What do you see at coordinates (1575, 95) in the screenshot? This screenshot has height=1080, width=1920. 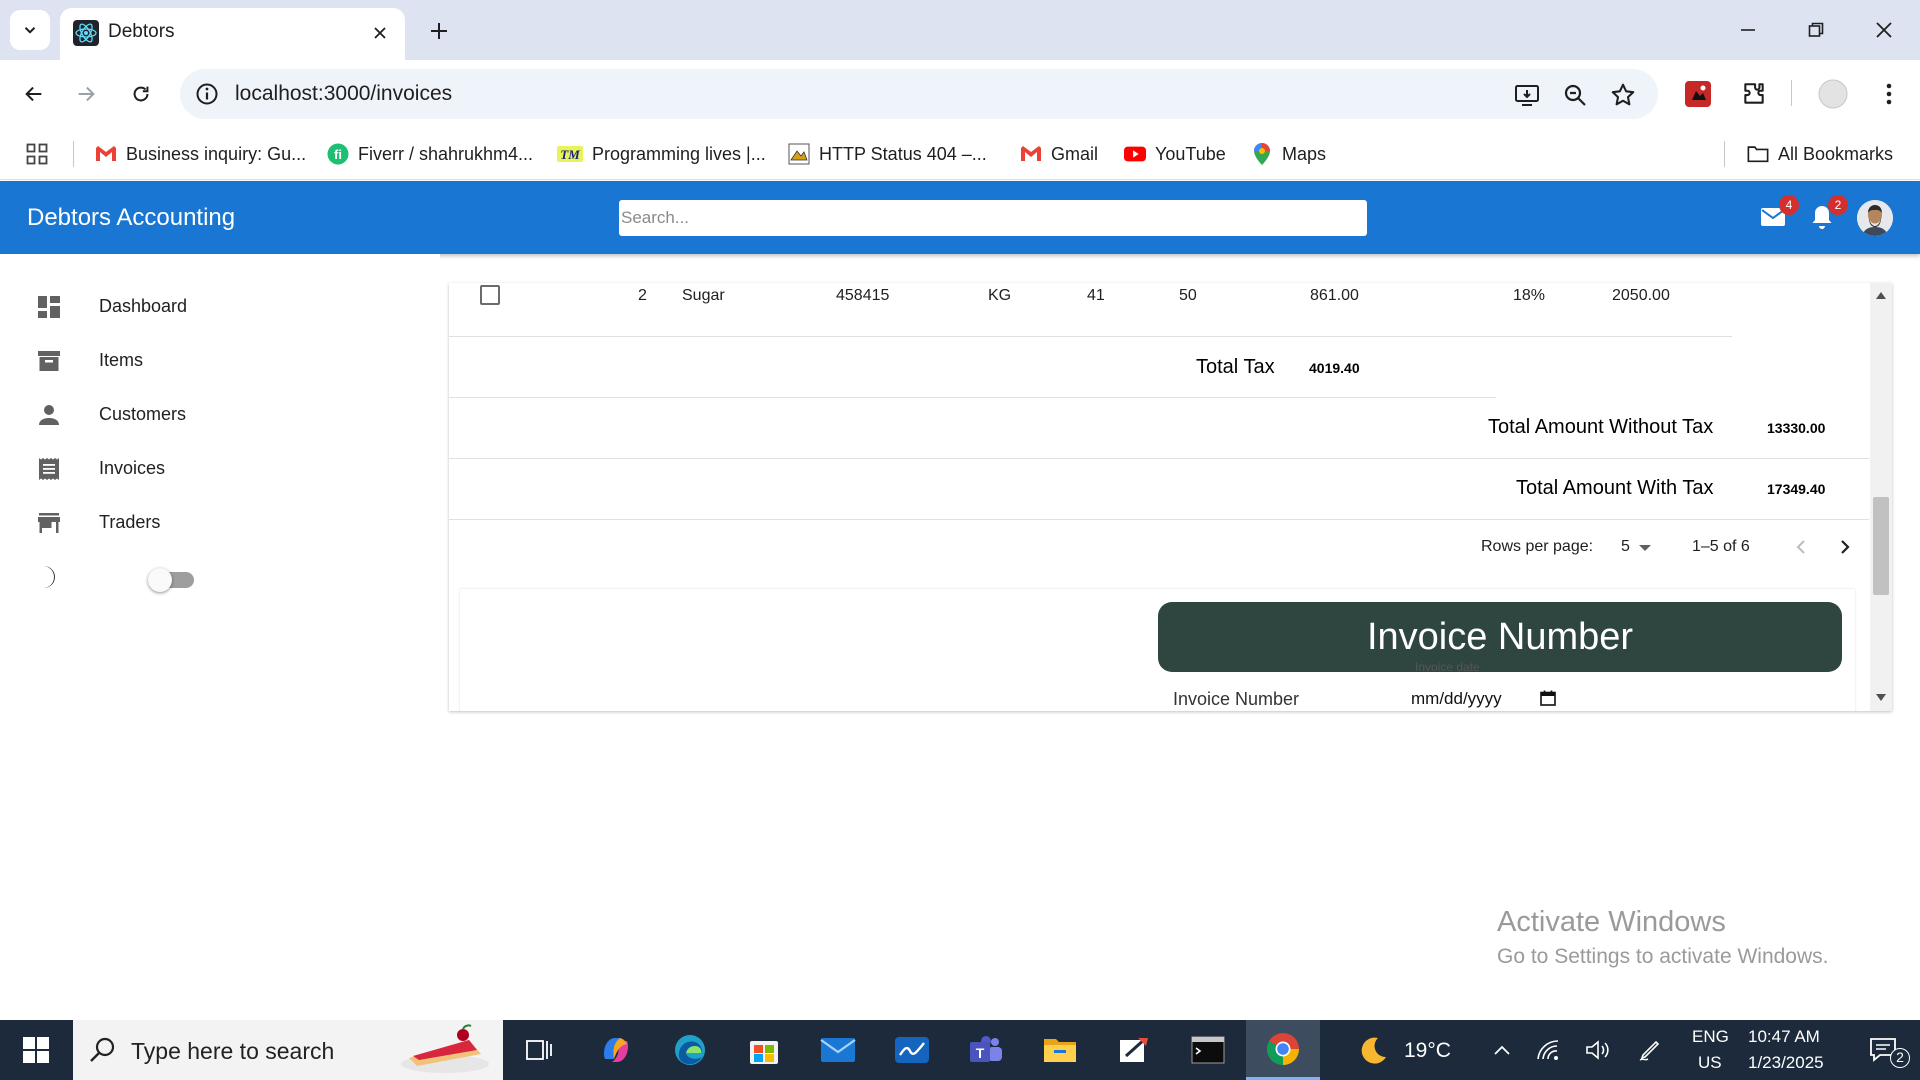 I see `zoom-icon` at bounding box center [1575, 95].